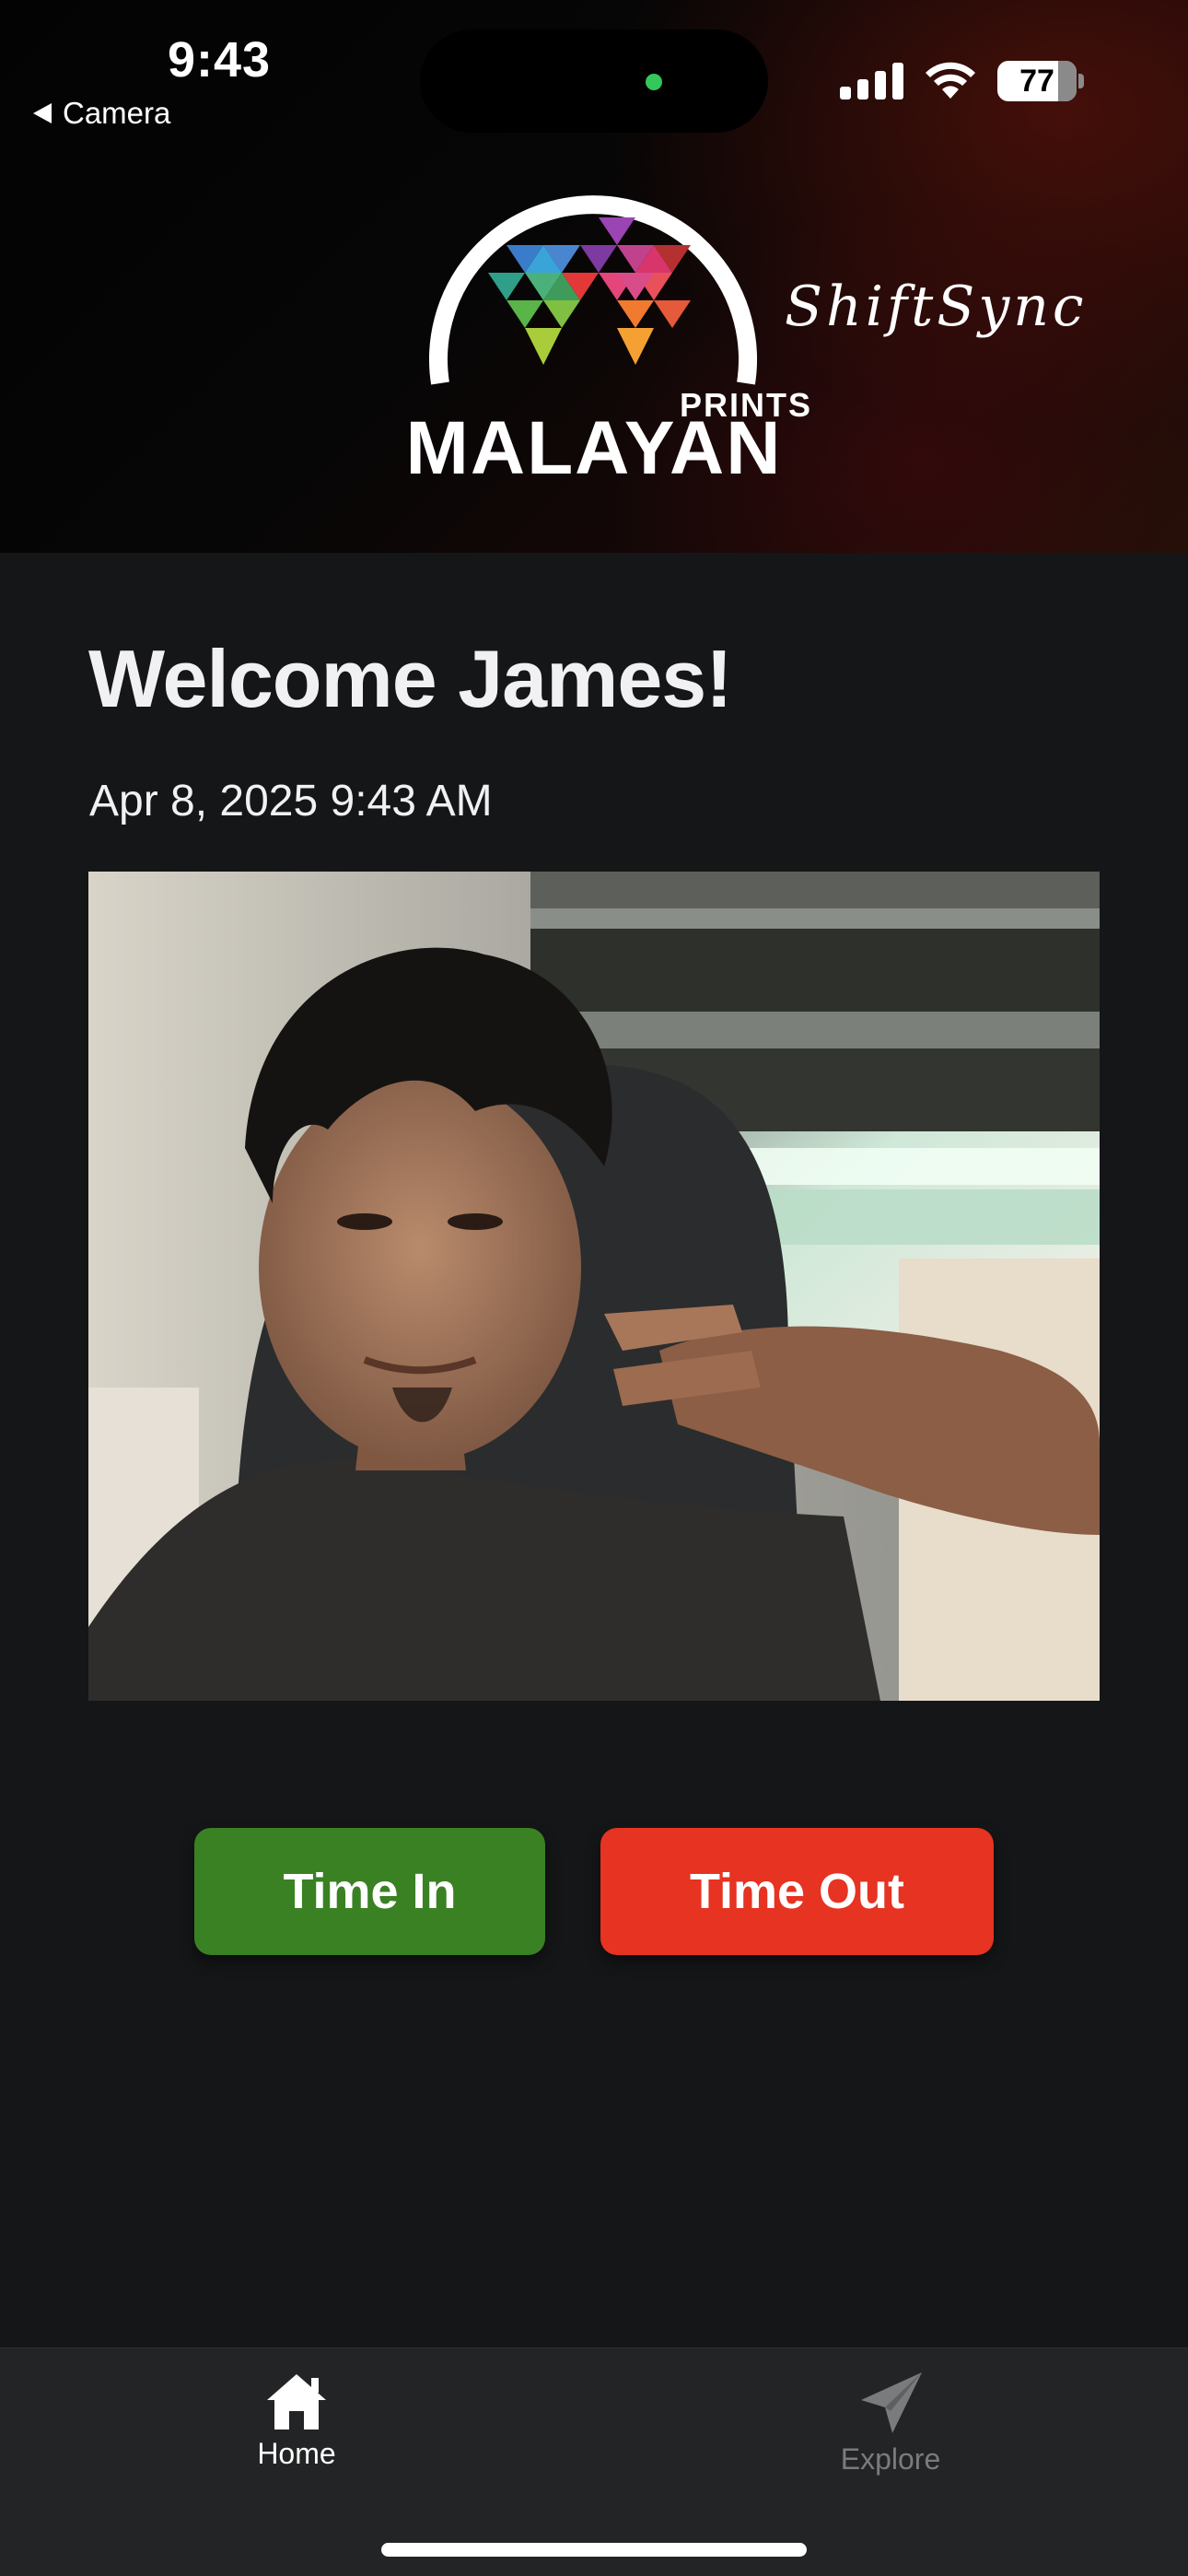 Image resolution: width=1188 pixels, height=2576 pixels. What do you see at coordinates (594, 2462) in the screenshot?
I see `bottom-tab-bar: Home Explore` at bounding box center [594, 2462].